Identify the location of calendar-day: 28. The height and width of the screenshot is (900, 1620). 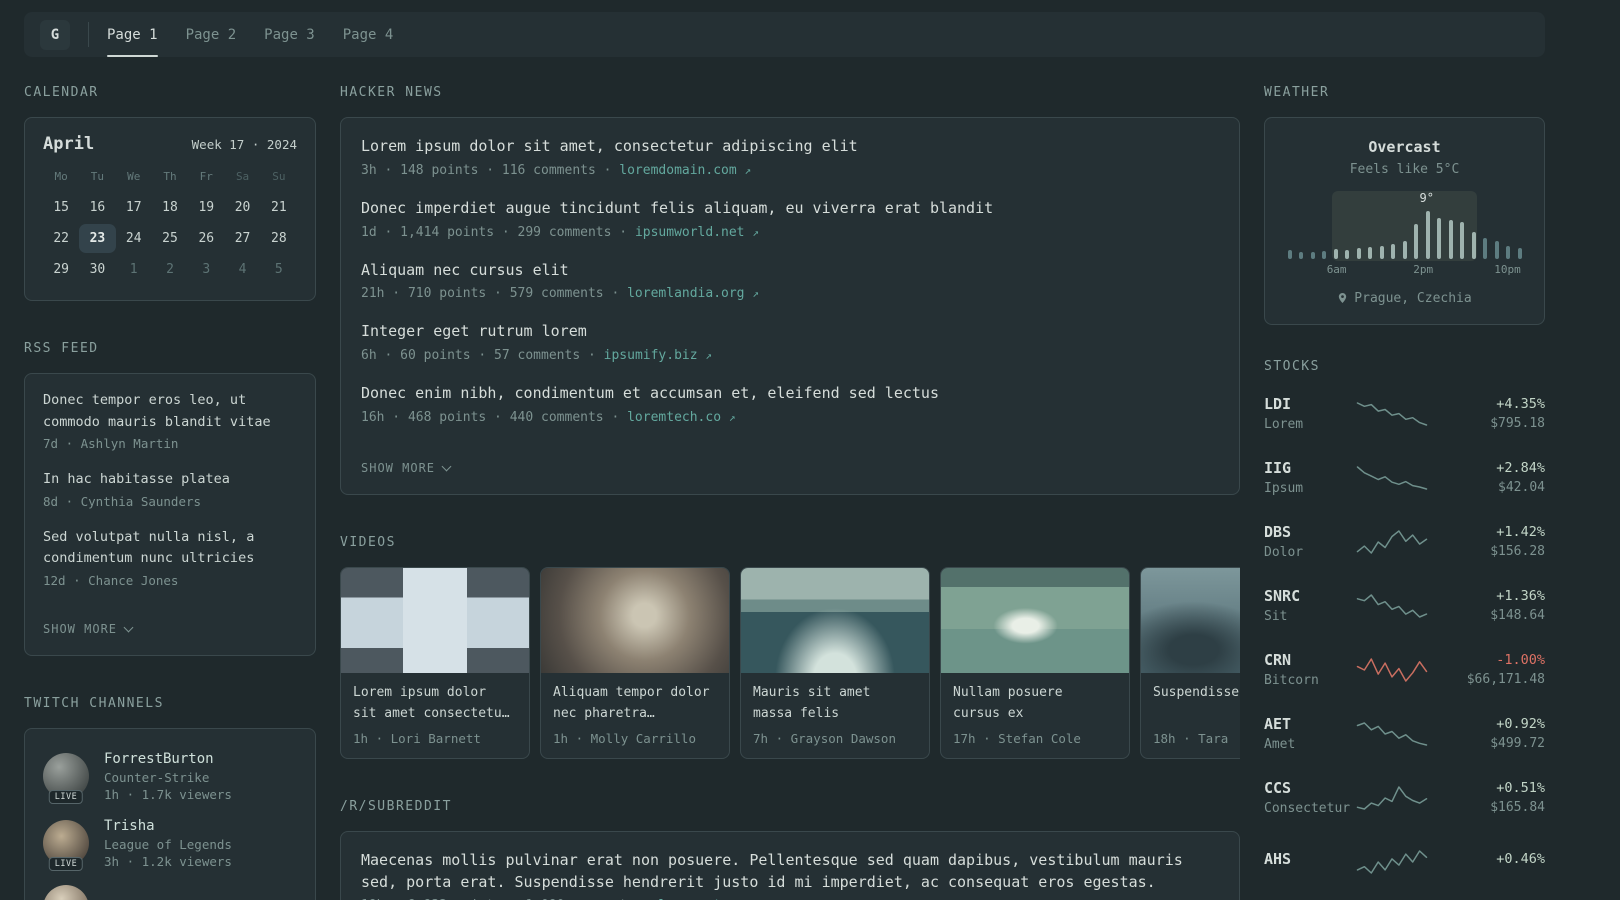
(279, 238).